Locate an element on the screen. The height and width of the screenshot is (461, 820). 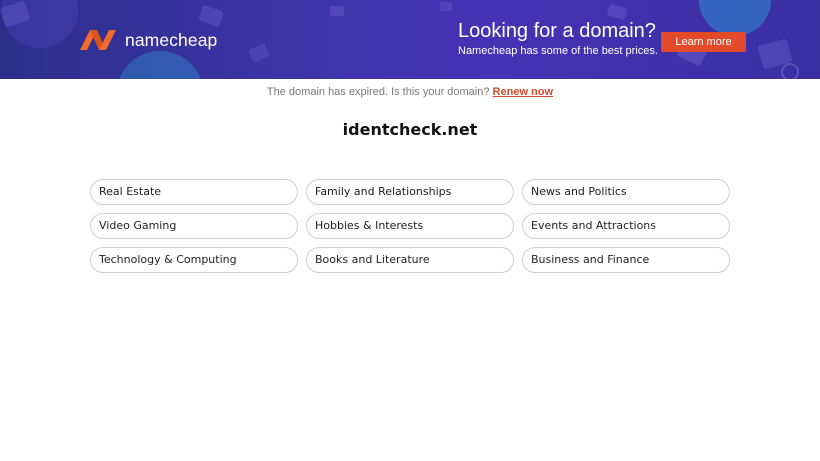
renew-now-link: Renew now is located at coordinates (523, 92).